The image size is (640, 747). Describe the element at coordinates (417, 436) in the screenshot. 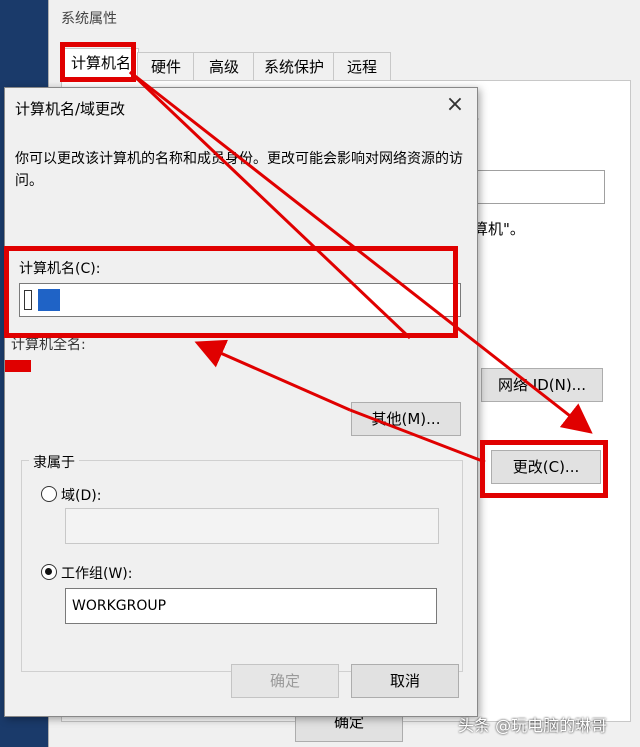

I see `arrow-change-segment` at that location.